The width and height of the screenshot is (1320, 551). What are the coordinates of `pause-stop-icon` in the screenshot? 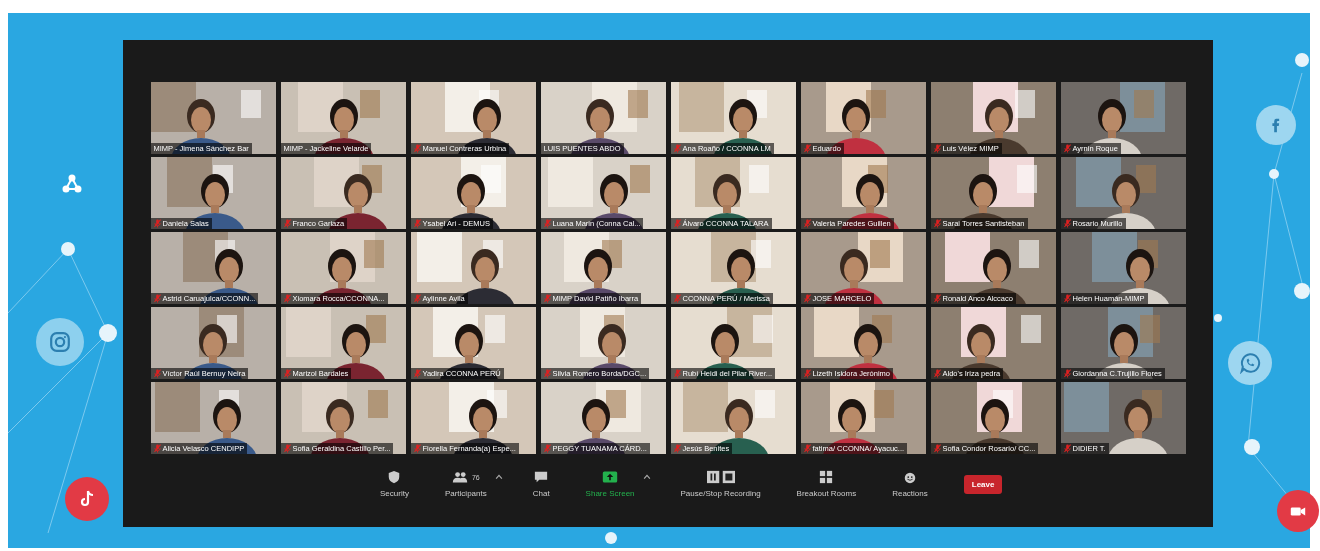 It's located at (720, 477).